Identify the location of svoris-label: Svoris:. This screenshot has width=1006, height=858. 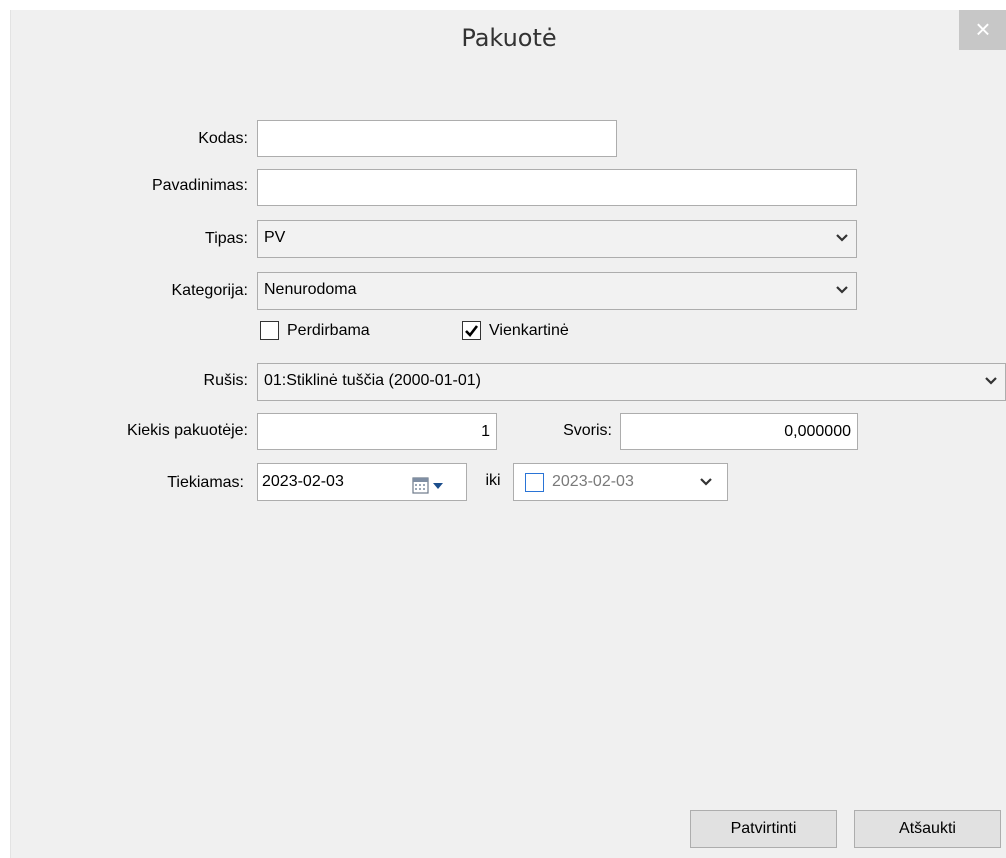
(587, 430).